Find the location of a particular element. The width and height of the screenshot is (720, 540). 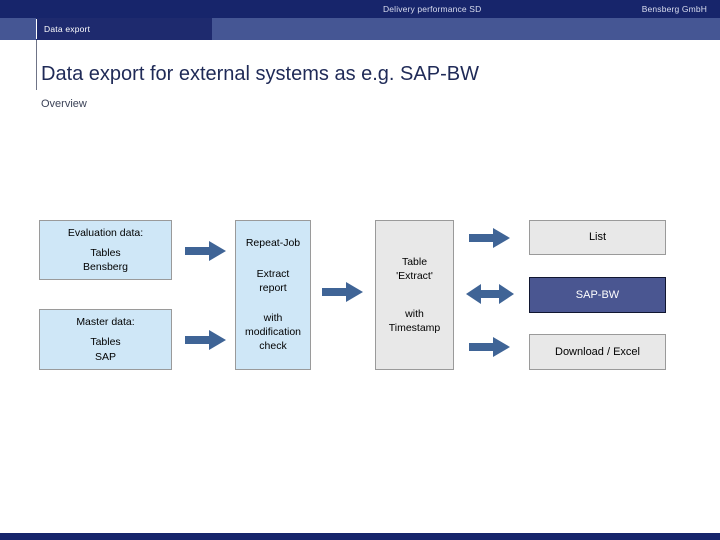

title-vertical-rule is located at coordinates (36, 65).